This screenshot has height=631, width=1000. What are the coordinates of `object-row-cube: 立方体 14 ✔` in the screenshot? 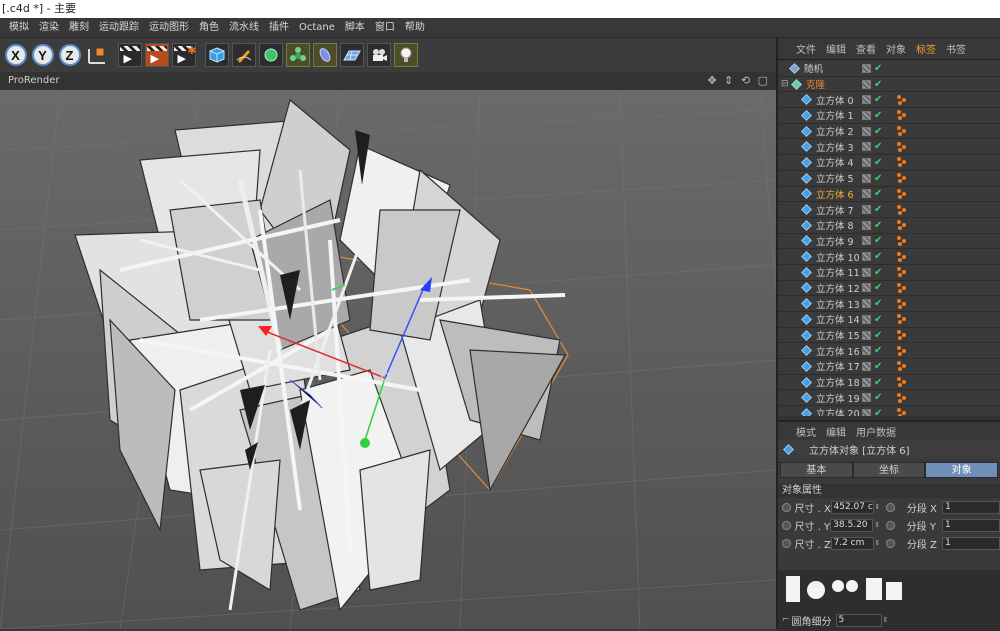 It's located at (889, 320).